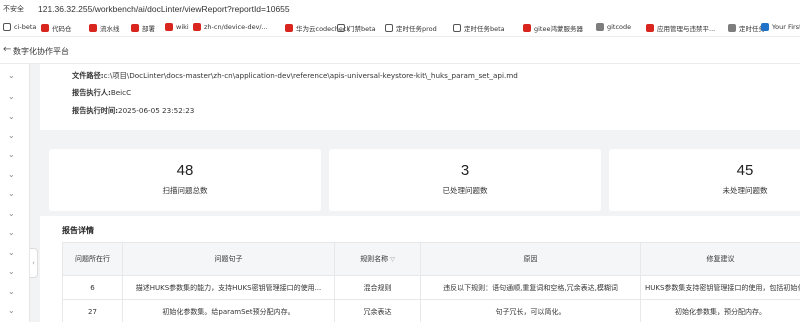 Image resolution: width=800 pixels, height=322 pixels. I want to click on total-issues-label: 扫描问题总数, so click(185, 190).